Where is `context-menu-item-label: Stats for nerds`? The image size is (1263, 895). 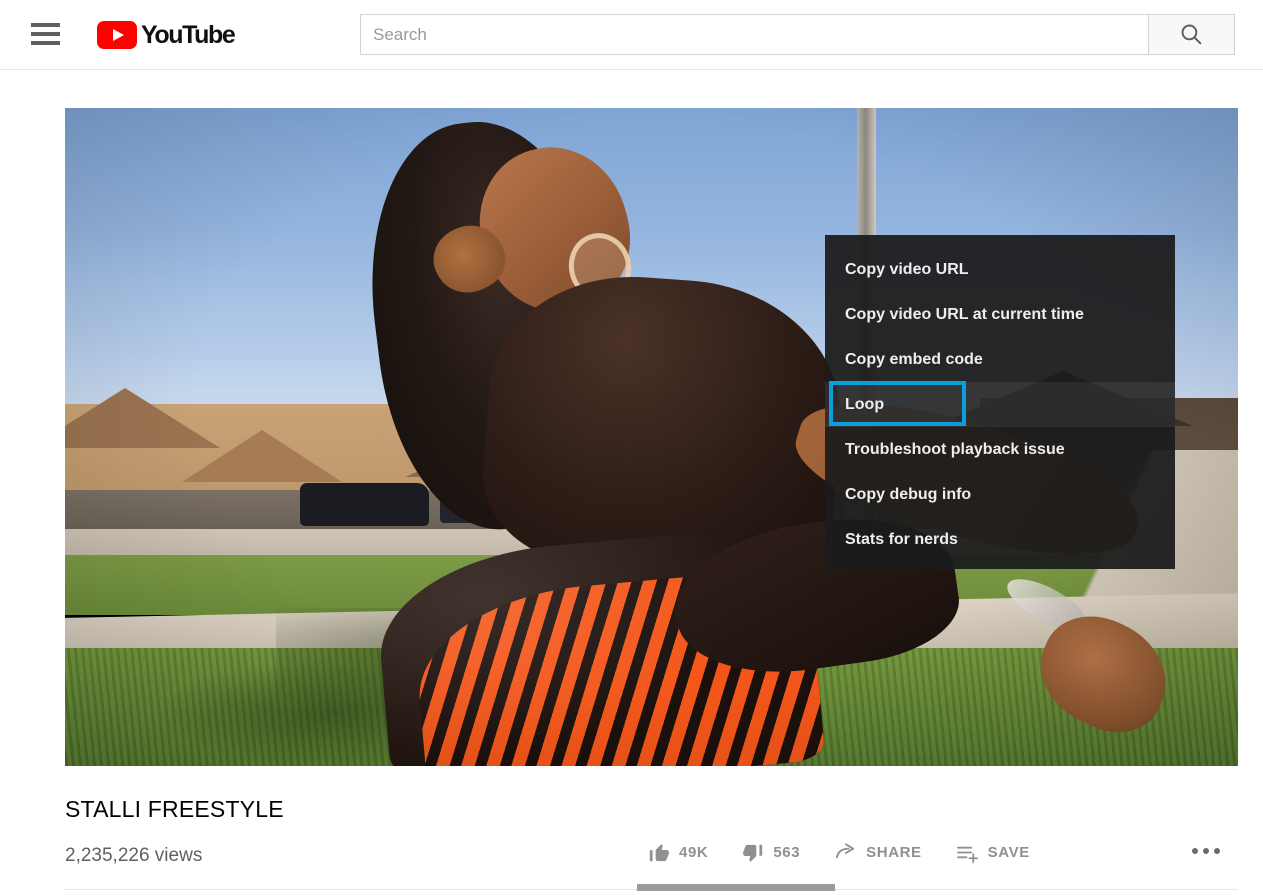
context-menu-item-label: Stats for nerds is located at coordinates (901, 539).